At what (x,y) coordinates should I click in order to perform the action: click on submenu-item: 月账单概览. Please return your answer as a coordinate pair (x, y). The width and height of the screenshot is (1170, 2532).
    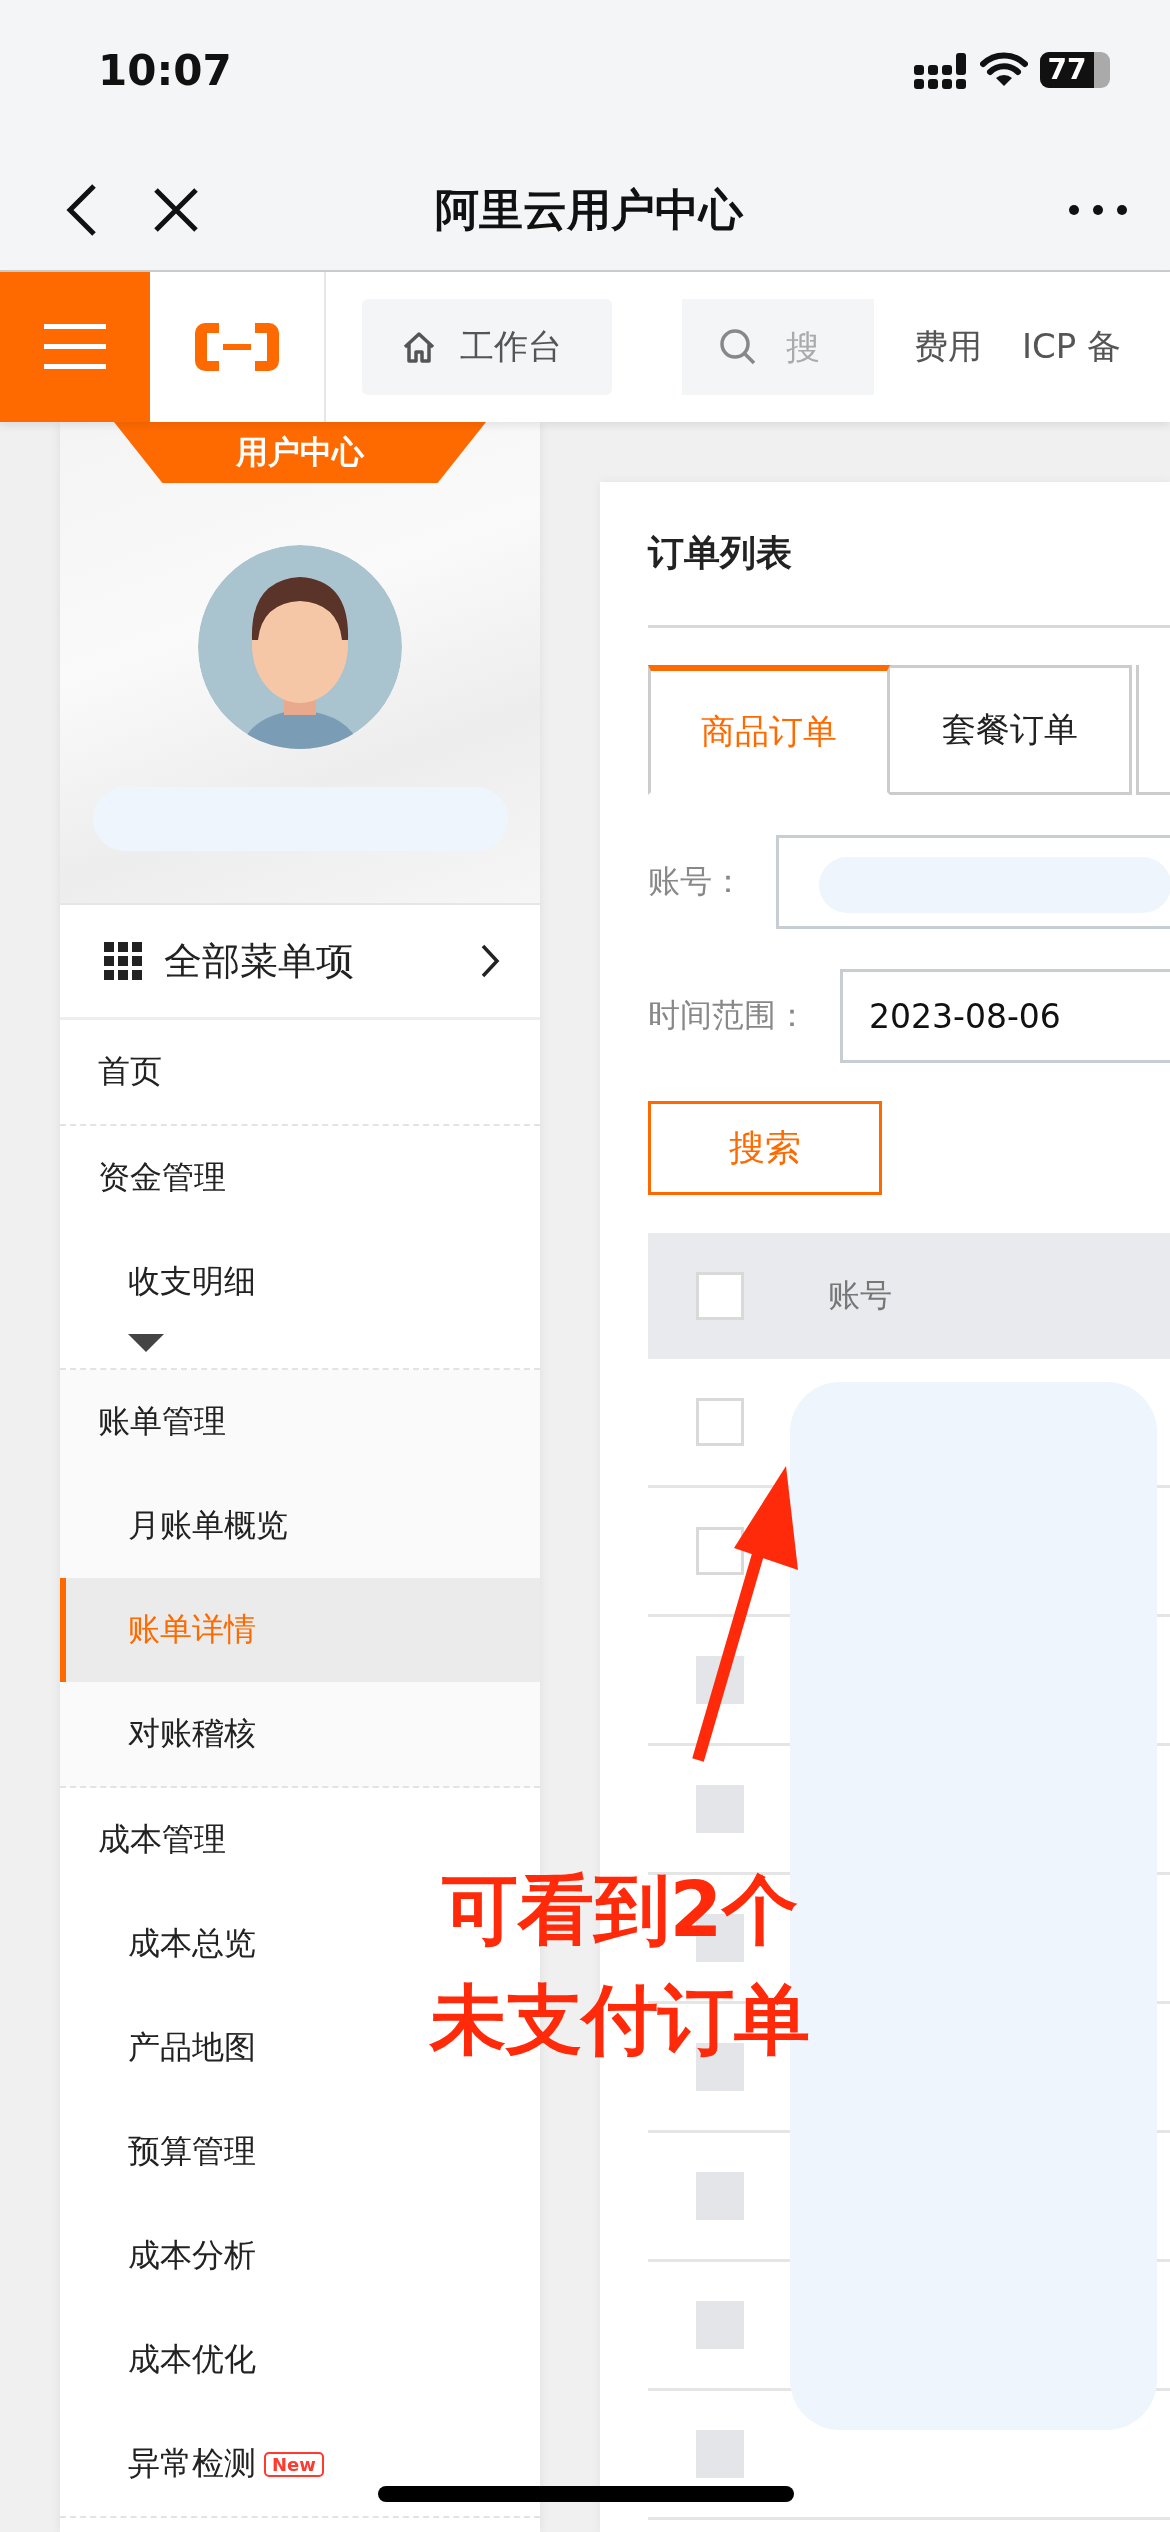
    Looking at the image, I should click on (208, 1526).